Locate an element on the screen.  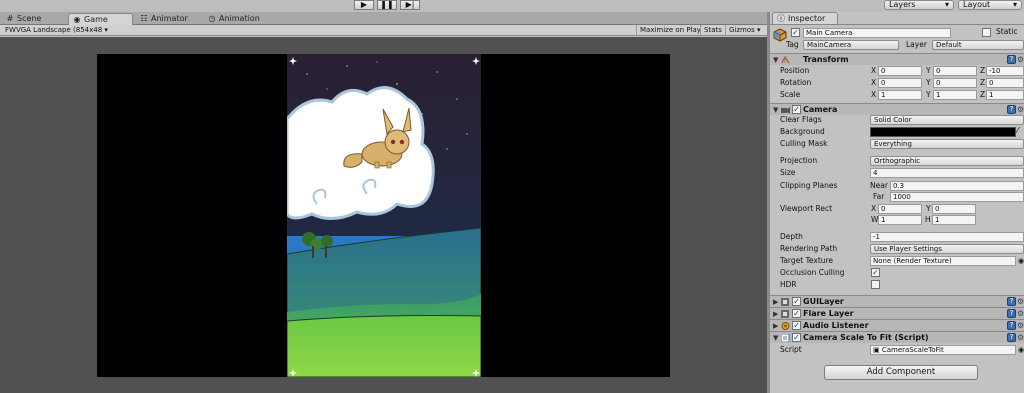
rotation-y-field: 0 is located at coordinates (955, 83).